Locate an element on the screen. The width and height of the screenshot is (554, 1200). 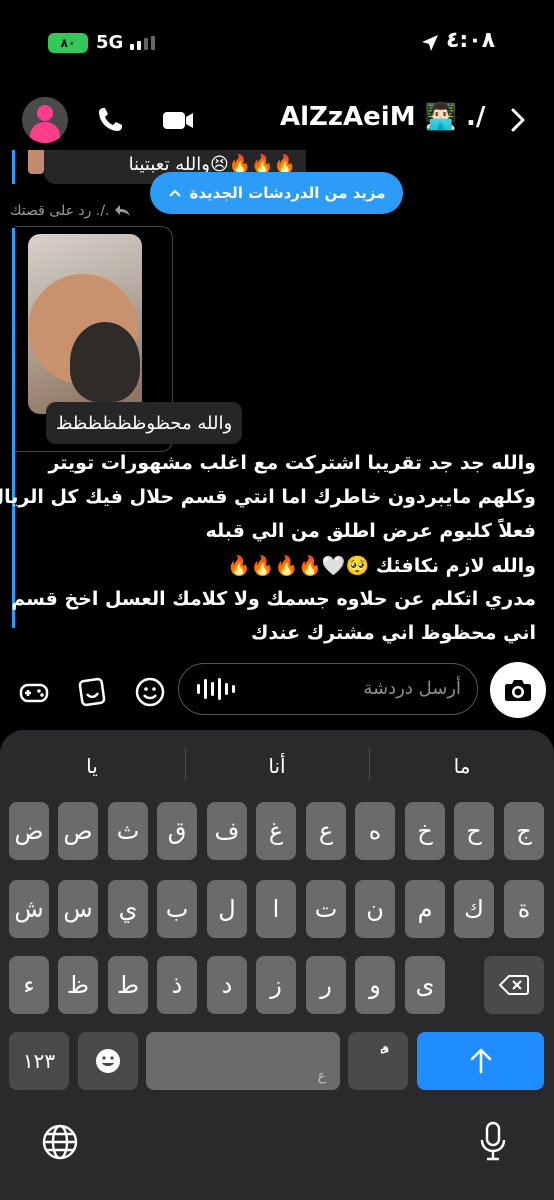
key: ي is located at coordinates (128, 909).